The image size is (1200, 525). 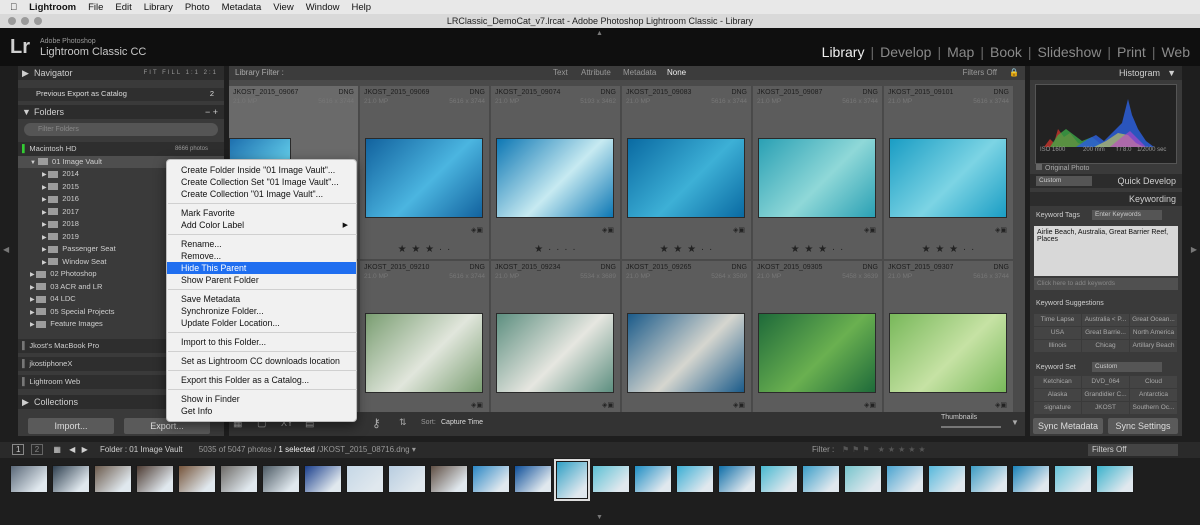 I want to click on grid-cell: JKOST_2015_09307 DNG 21.0 MP 5616 x 3744 ◈▣, so click(x=949, y=348).